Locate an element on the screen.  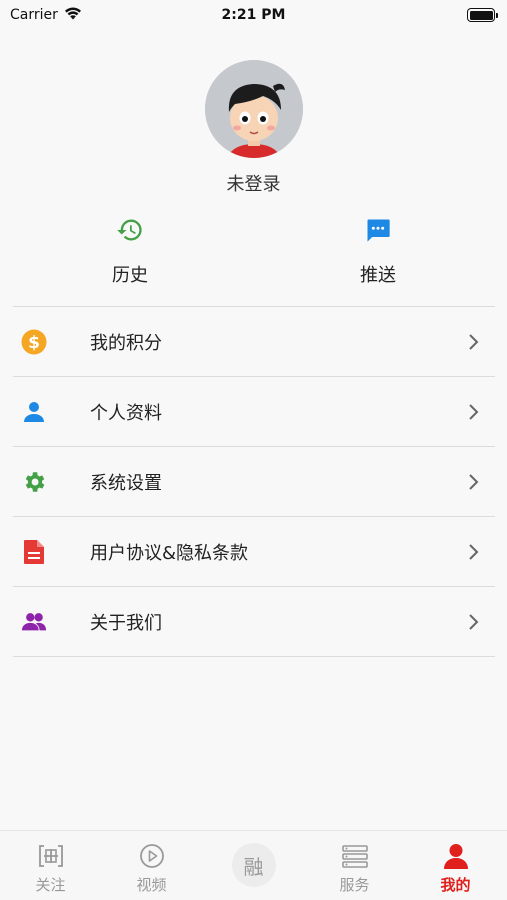
tab-follow: 关注 is located at coordinates (50, 865).